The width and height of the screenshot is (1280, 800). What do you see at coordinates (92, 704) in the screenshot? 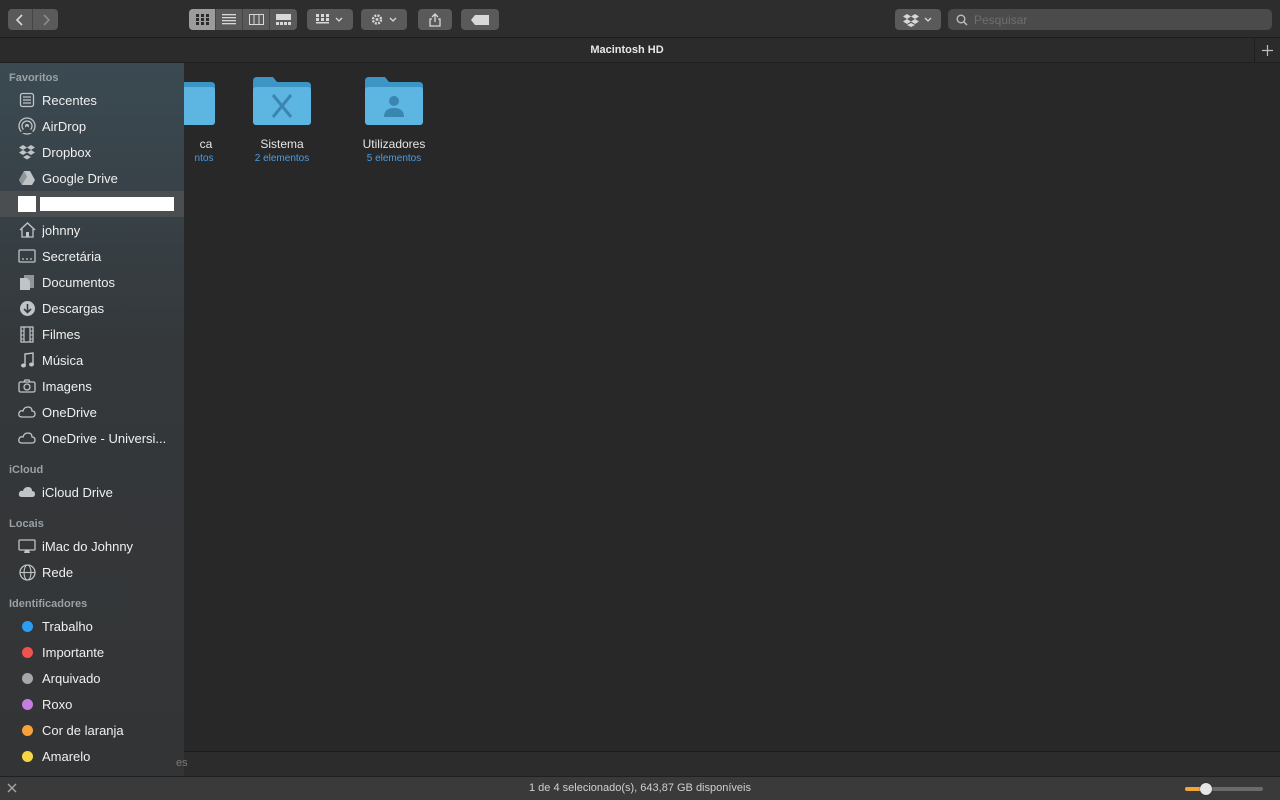
I see `sidebar-tag-roxo: Roxo` at bounding box center [92, 704].